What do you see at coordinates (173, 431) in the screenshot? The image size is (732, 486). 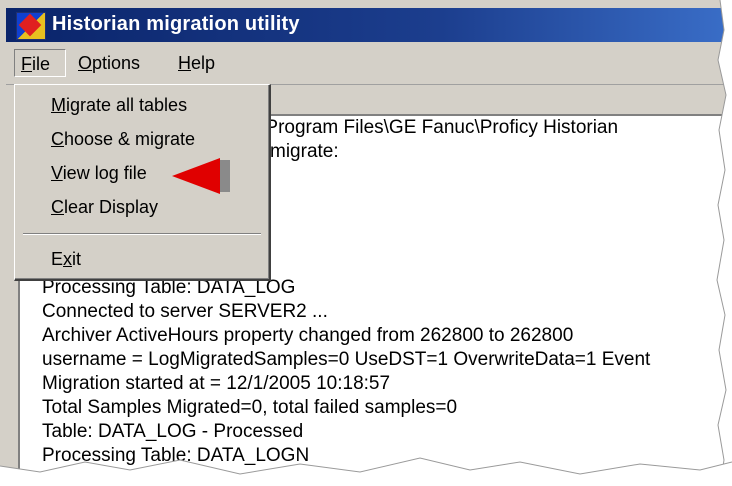 I see `log-line: Table: DATA_LOG - Processed` at bounding box center [173, 431].